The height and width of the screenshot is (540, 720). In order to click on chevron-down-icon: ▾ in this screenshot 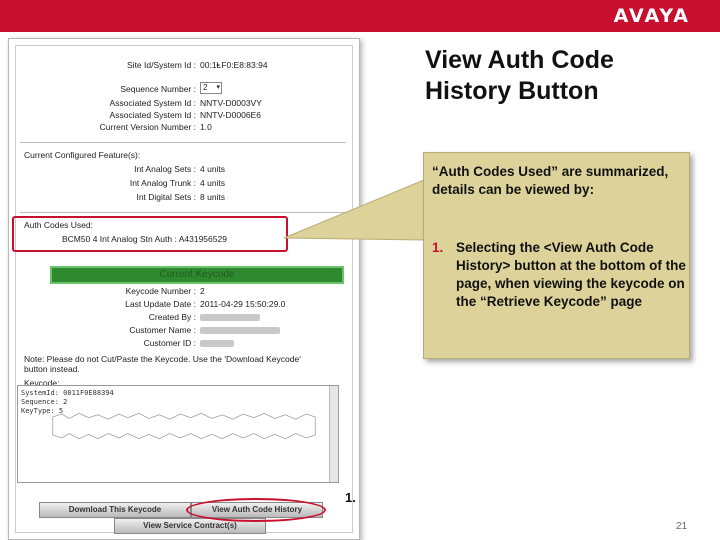, I will do `click(218, 87)`.